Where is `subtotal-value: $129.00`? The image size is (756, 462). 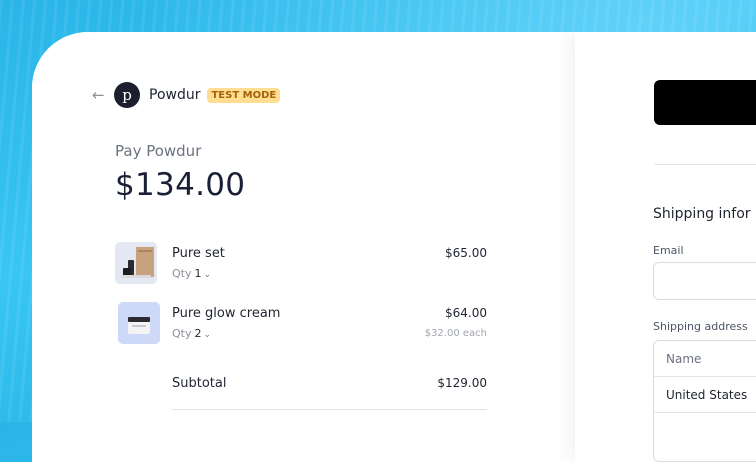 subtotal-value: $129.00 is located at coordinates (462, 383).